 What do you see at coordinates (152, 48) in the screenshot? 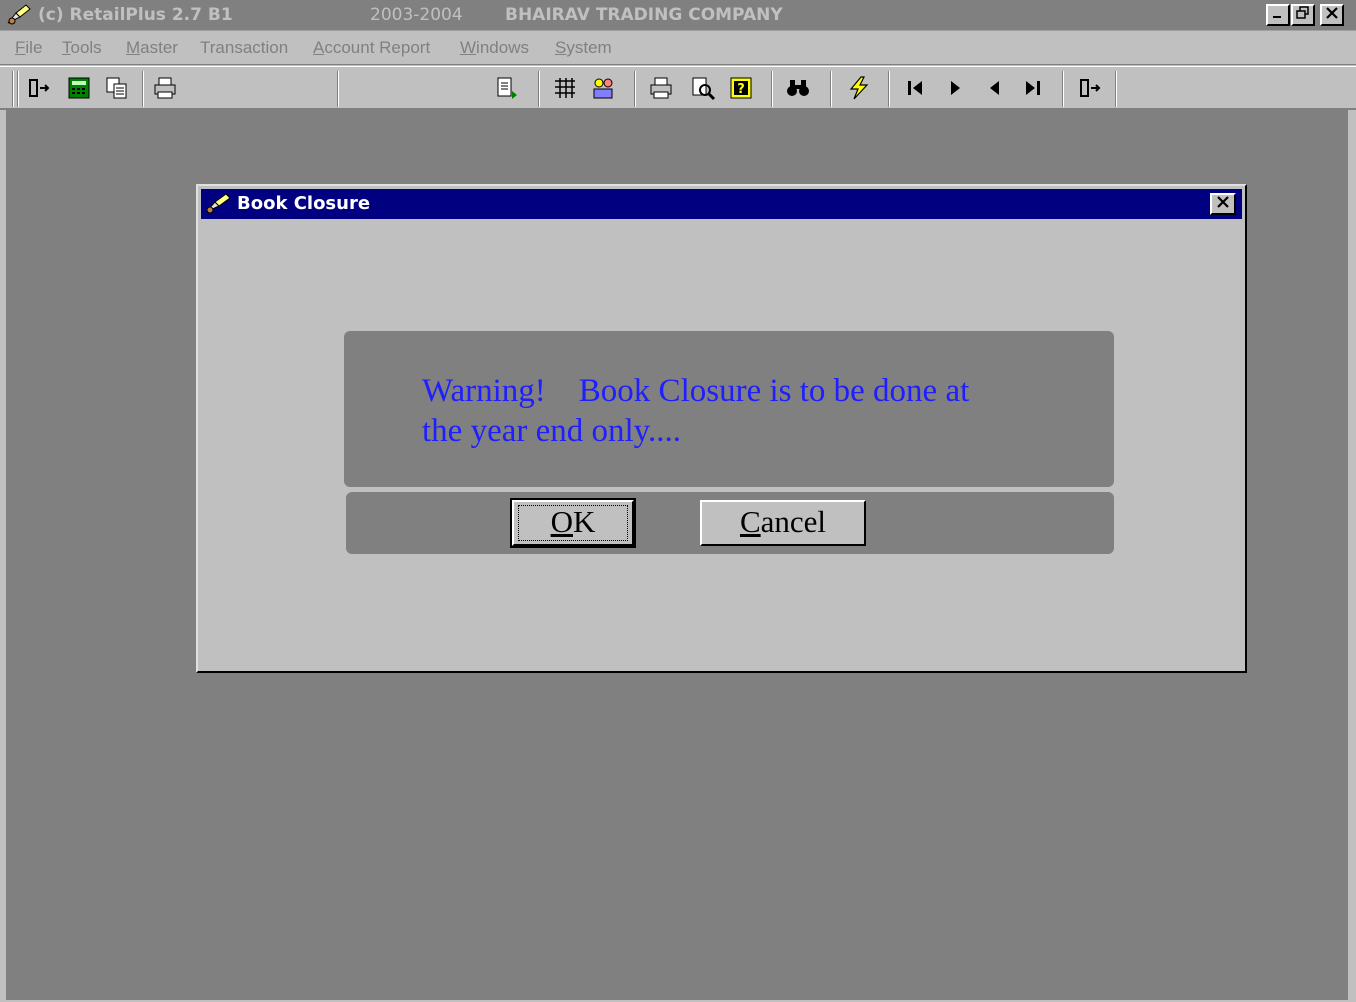
I see `menu-master: Master` at bounding box center [152, 48].